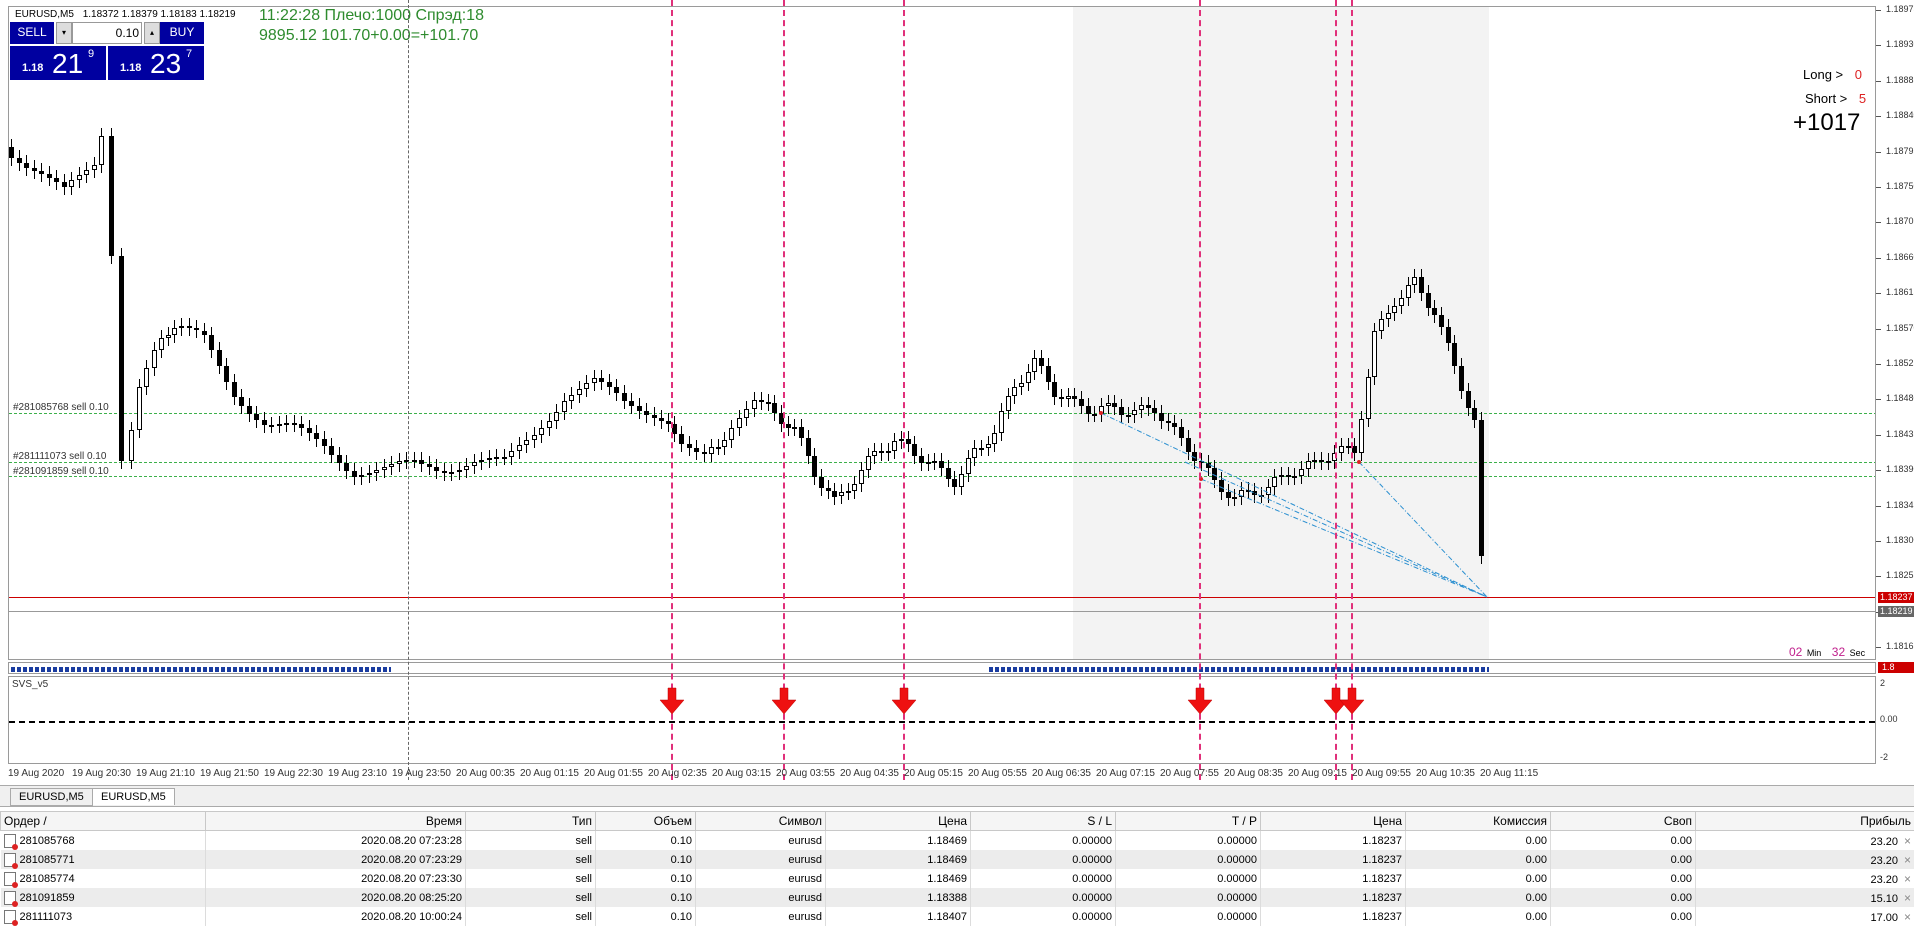  Describe the element at coordinates (1188, 821) in the screenshot. I see `col-tp: T / P` at that location.